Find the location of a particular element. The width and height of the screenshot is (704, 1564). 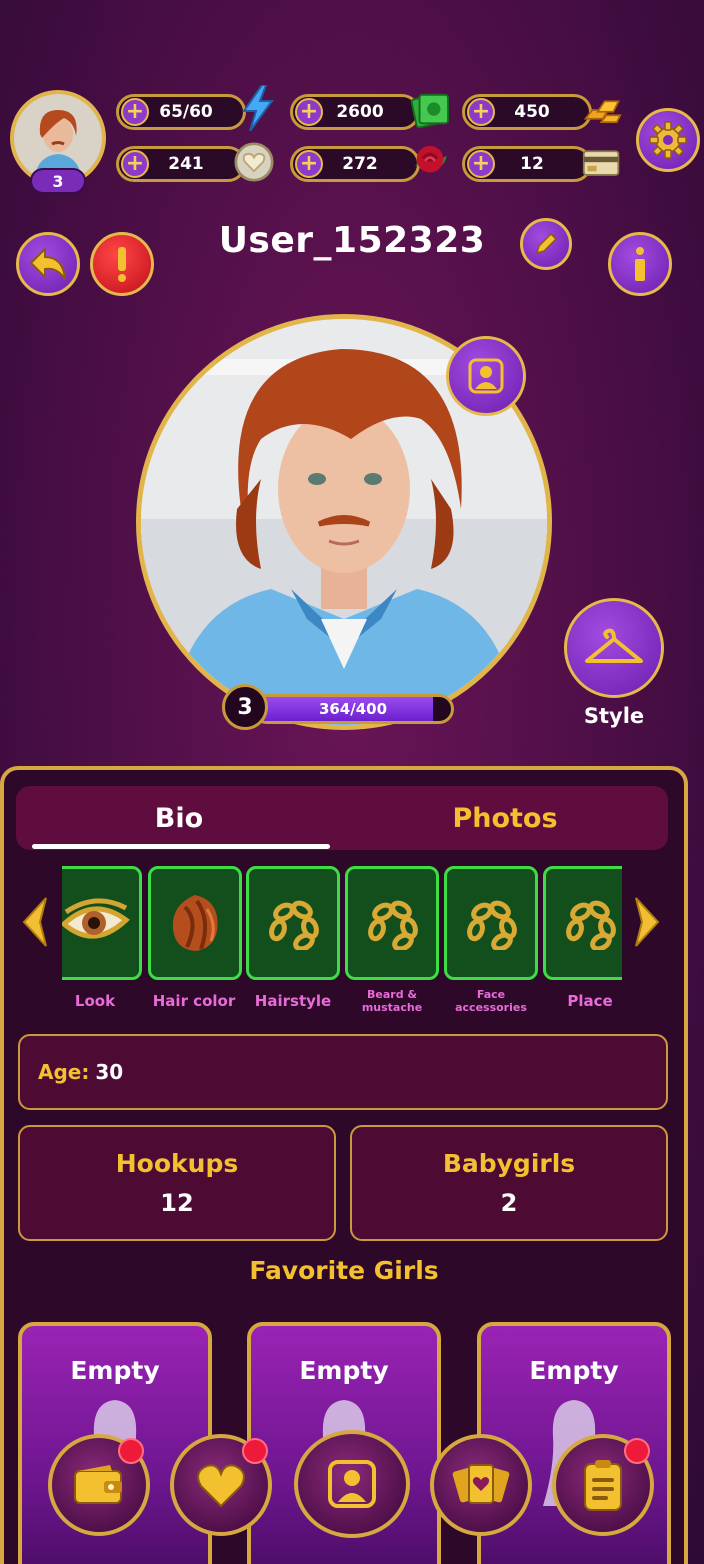

roses-value: 272 is located at coordinates (360, 164).